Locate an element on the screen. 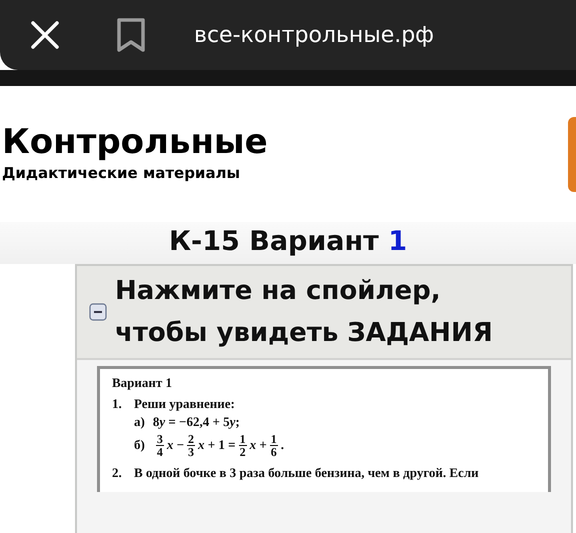 The height and width of the screenshot is (533, 576). spoiler-toggle: Нажмите на спойлер, чтобы увидеть ЗАДАНИЯ is located at coordinates (304, 312).